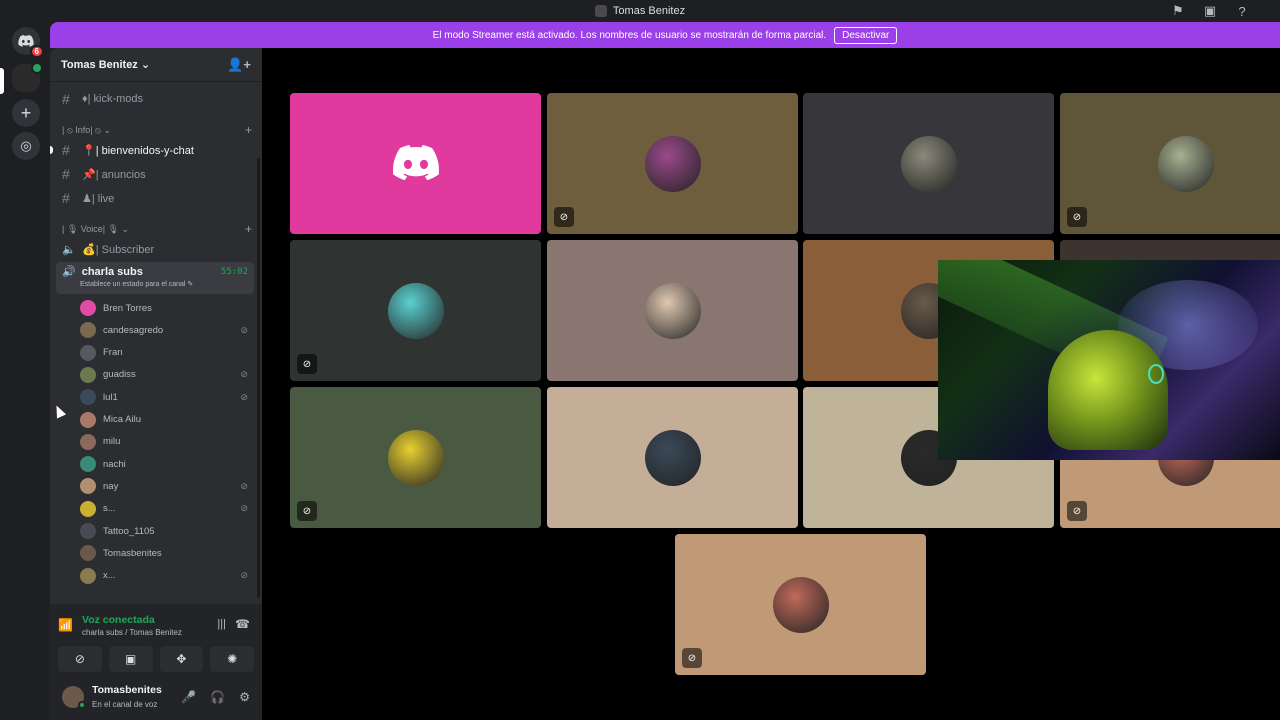 The width and height of the screenshot is (1280, 720). What do you see at coordinates (96, 228) in the screenshot?
I see `category-label: | 🎙 Voice| 🎙 ⌄` at bounding box center [96, 228].